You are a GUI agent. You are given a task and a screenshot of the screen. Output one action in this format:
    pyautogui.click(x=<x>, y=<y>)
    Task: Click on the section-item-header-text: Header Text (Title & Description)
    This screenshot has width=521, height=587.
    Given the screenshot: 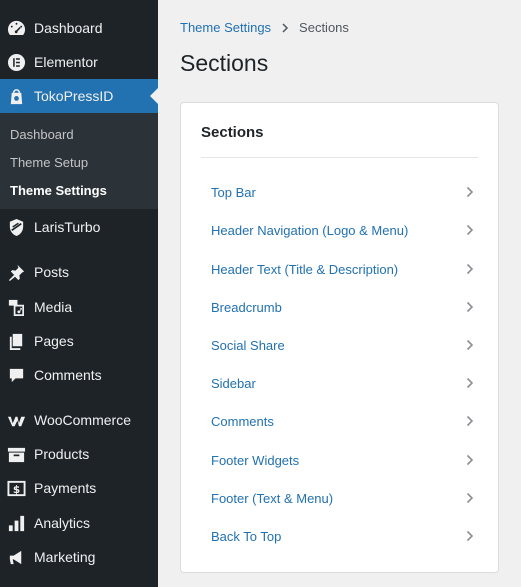 What is the action you would take?
    pyautogui.click(x=340, y=269)
    